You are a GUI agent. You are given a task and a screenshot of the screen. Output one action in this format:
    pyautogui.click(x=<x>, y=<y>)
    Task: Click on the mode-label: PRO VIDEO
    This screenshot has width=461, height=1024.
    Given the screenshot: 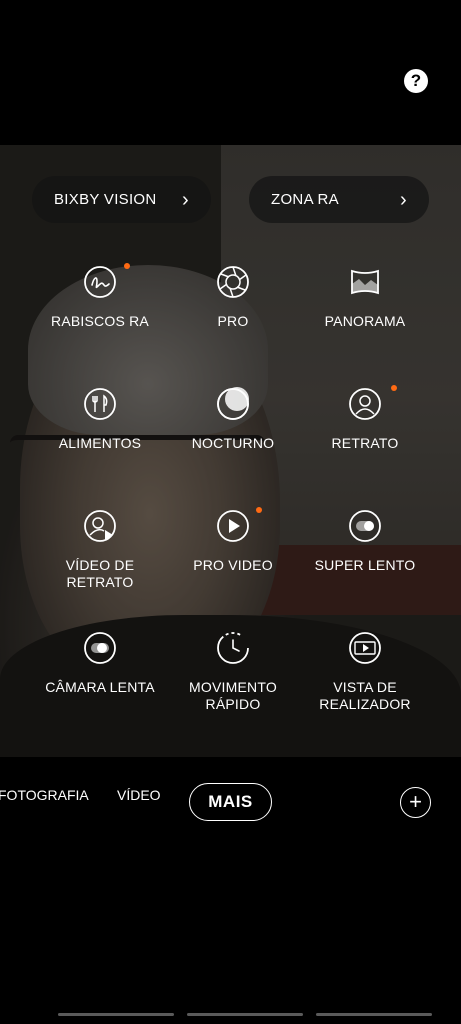 What is the action you would take?
    pyautogui.click(x=233, y=565)
    